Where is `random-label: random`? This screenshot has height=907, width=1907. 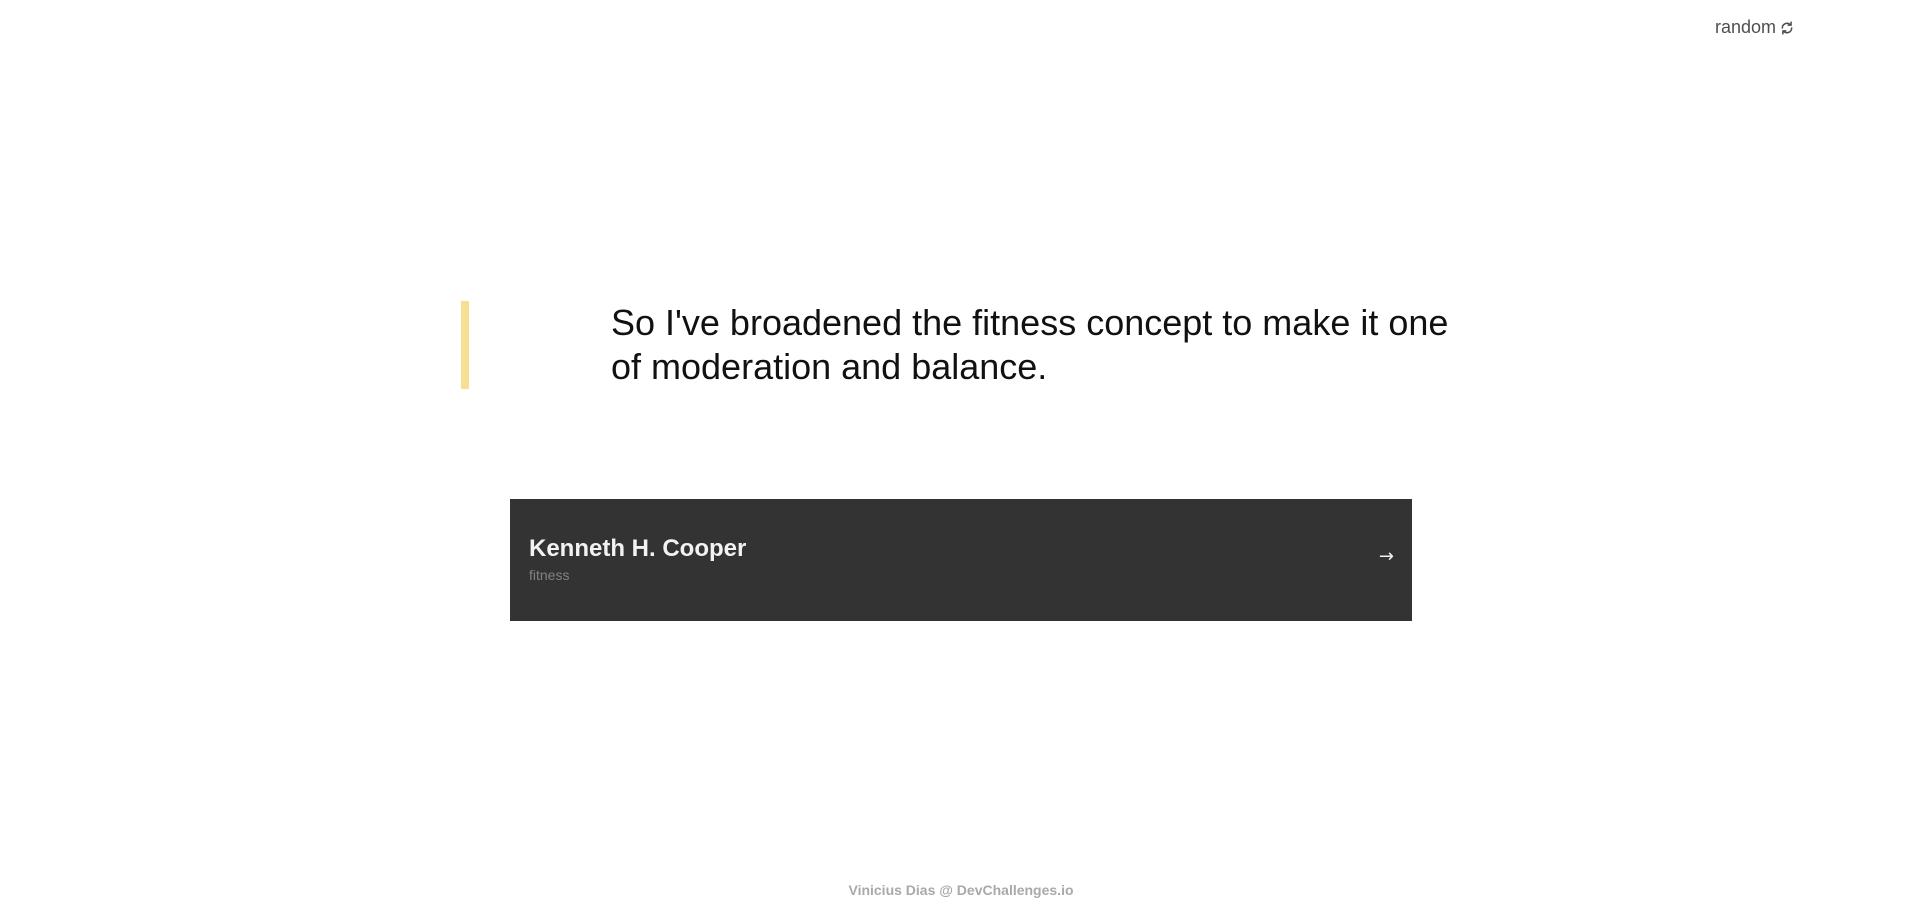 random-label: random is located at coordinates (1746, 27).